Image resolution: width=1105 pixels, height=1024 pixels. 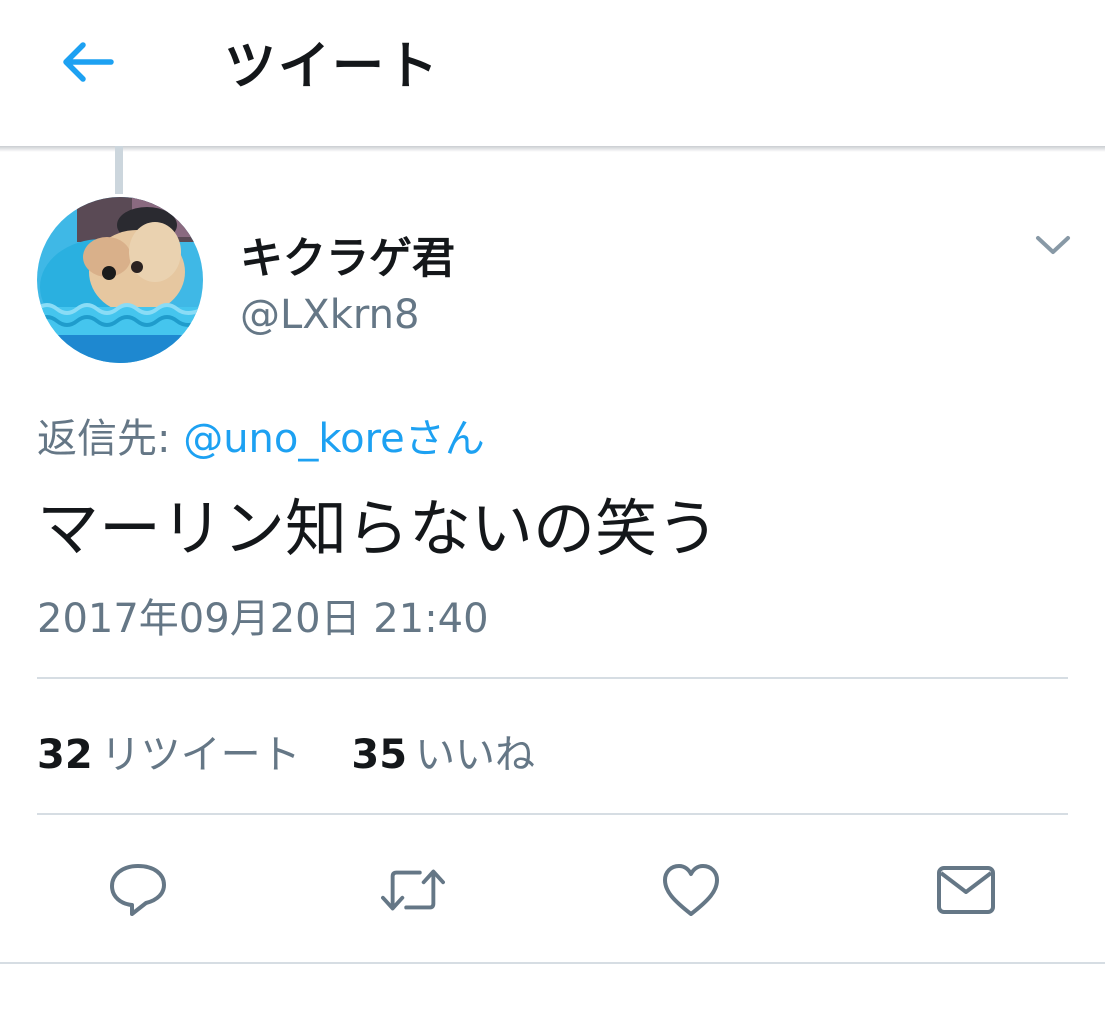 I want to click on like-count-link: 35 いいね, so click(x=443, y=751).